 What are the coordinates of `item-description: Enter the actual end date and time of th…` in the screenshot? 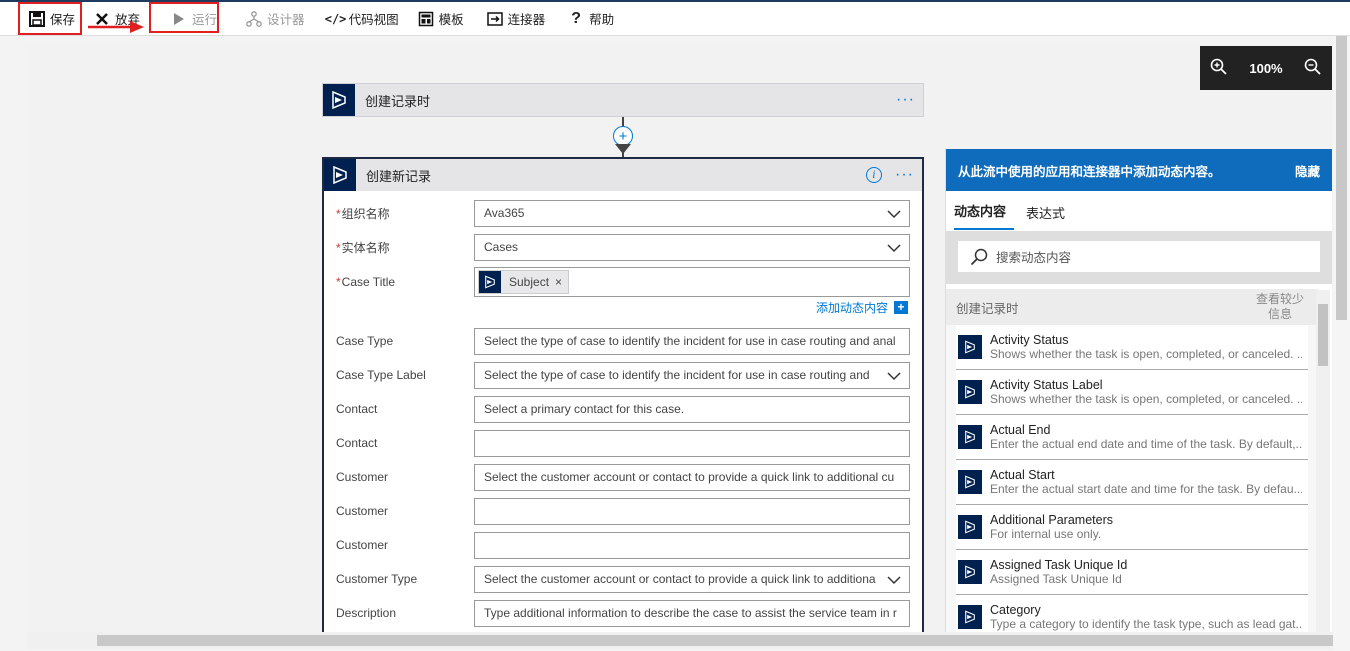 It's located at (1146, 444).